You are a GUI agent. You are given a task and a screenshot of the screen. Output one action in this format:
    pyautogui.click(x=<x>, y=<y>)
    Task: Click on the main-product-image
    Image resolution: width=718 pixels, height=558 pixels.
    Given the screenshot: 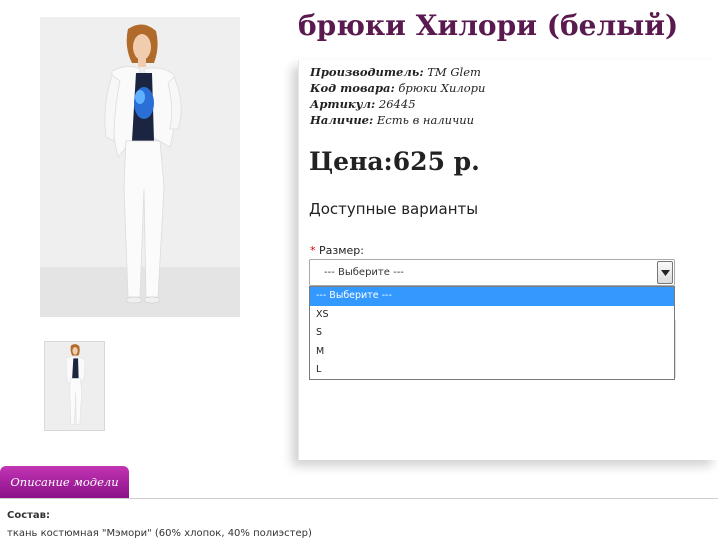 What is the action you would take?
    pyautogui.click(x=140, y=167)
    